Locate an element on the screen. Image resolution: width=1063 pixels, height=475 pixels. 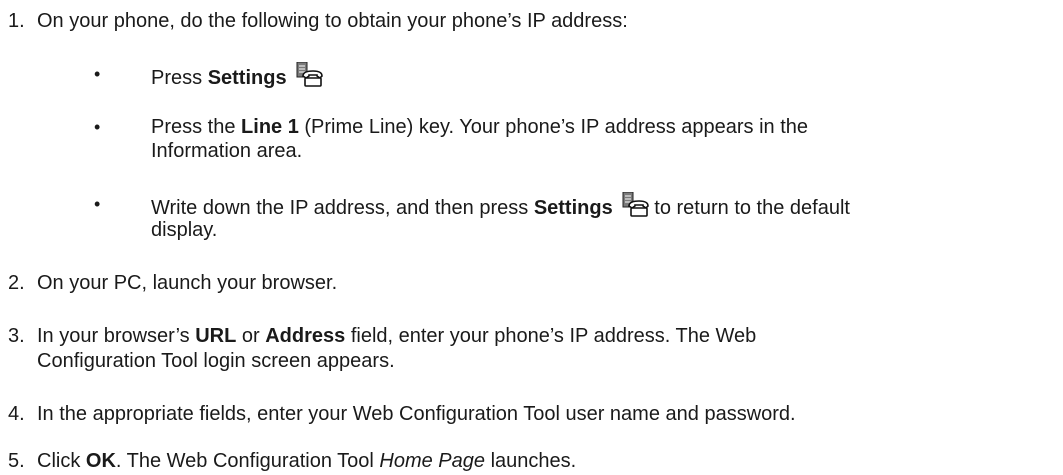
step-text-post: launches. is located at coordinates (531, 461).